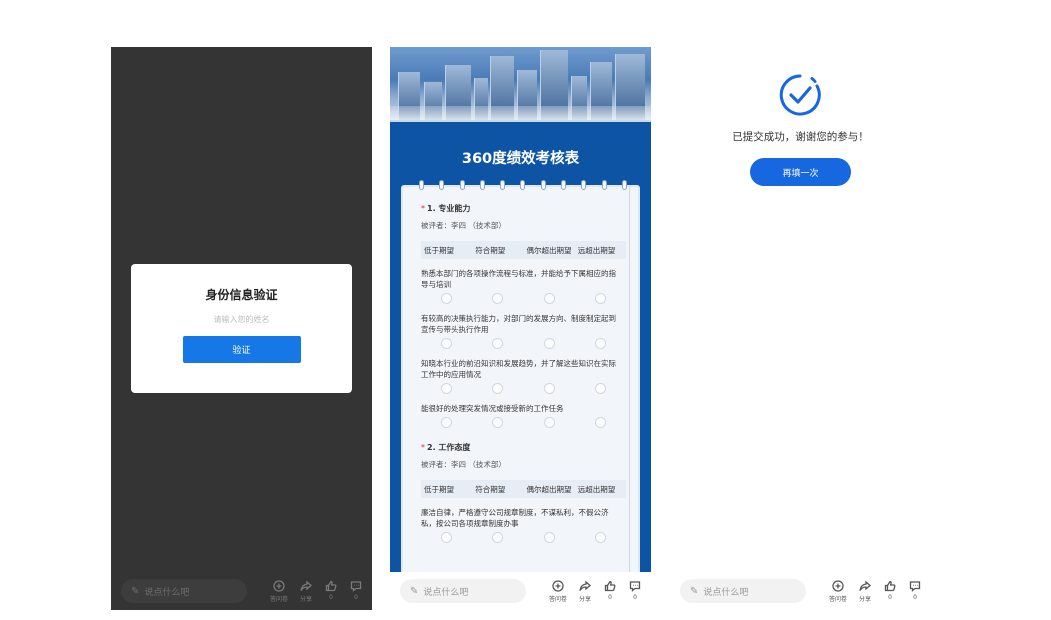  Describe the element at coordinates (518, 324) in the screenshot. I see `rating-item: 有较高的决策执行能力，对部门的发展方向、制度制定起到宣传与带头执行作用` at that location.